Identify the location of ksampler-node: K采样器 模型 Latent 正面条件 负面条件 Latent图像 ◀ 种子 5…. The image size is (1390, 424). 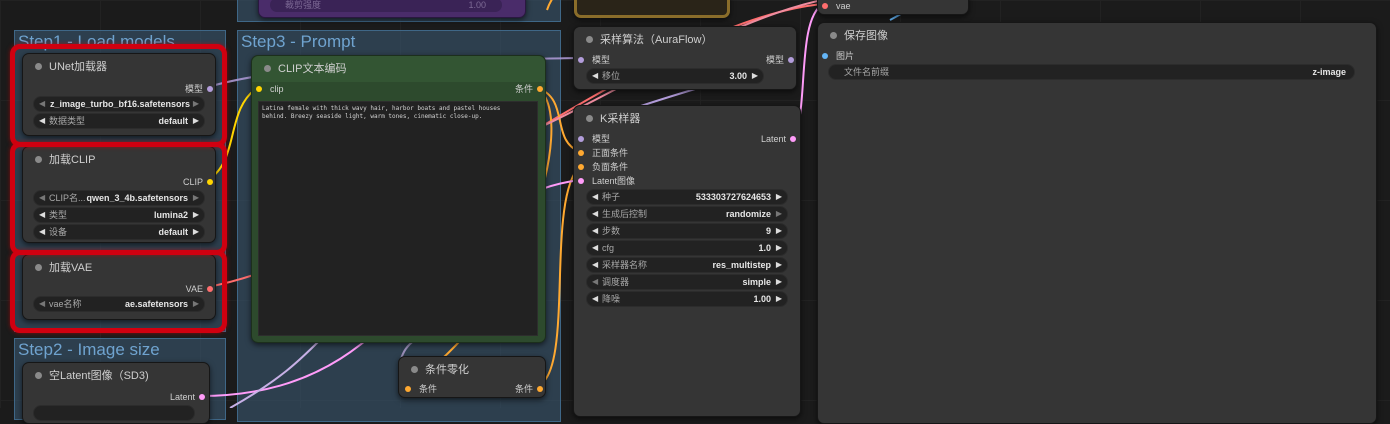
(687, 261).